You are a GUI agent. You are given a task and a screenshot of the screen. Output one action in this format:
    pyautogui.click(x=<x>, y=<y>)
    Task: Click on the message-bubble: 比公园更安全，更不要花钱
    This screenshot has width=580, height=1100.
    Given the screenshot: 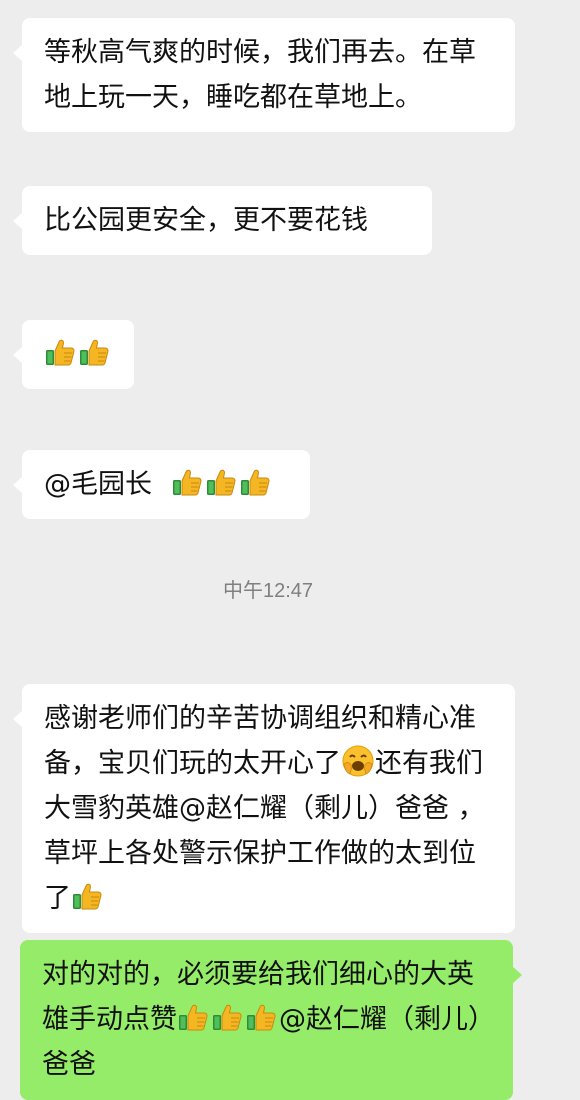 What is the action you would take?
    pyautogui.click(x=222, y=220)
    